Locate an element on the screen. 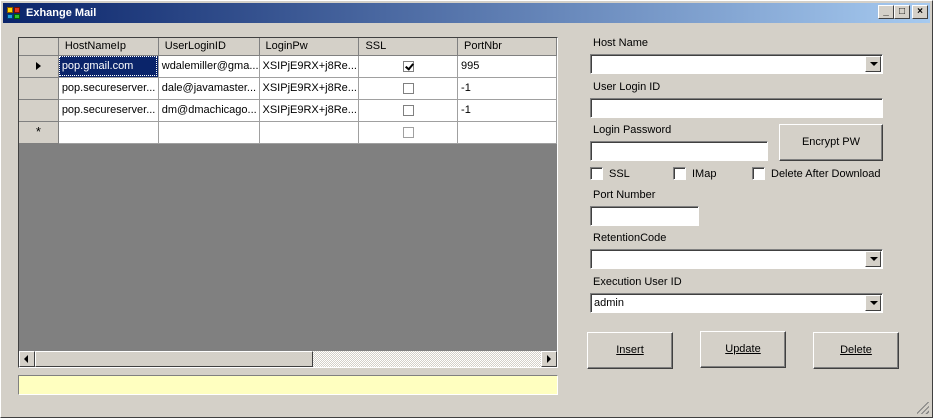  new-row-icon: * is located at coordinates (38, 131).